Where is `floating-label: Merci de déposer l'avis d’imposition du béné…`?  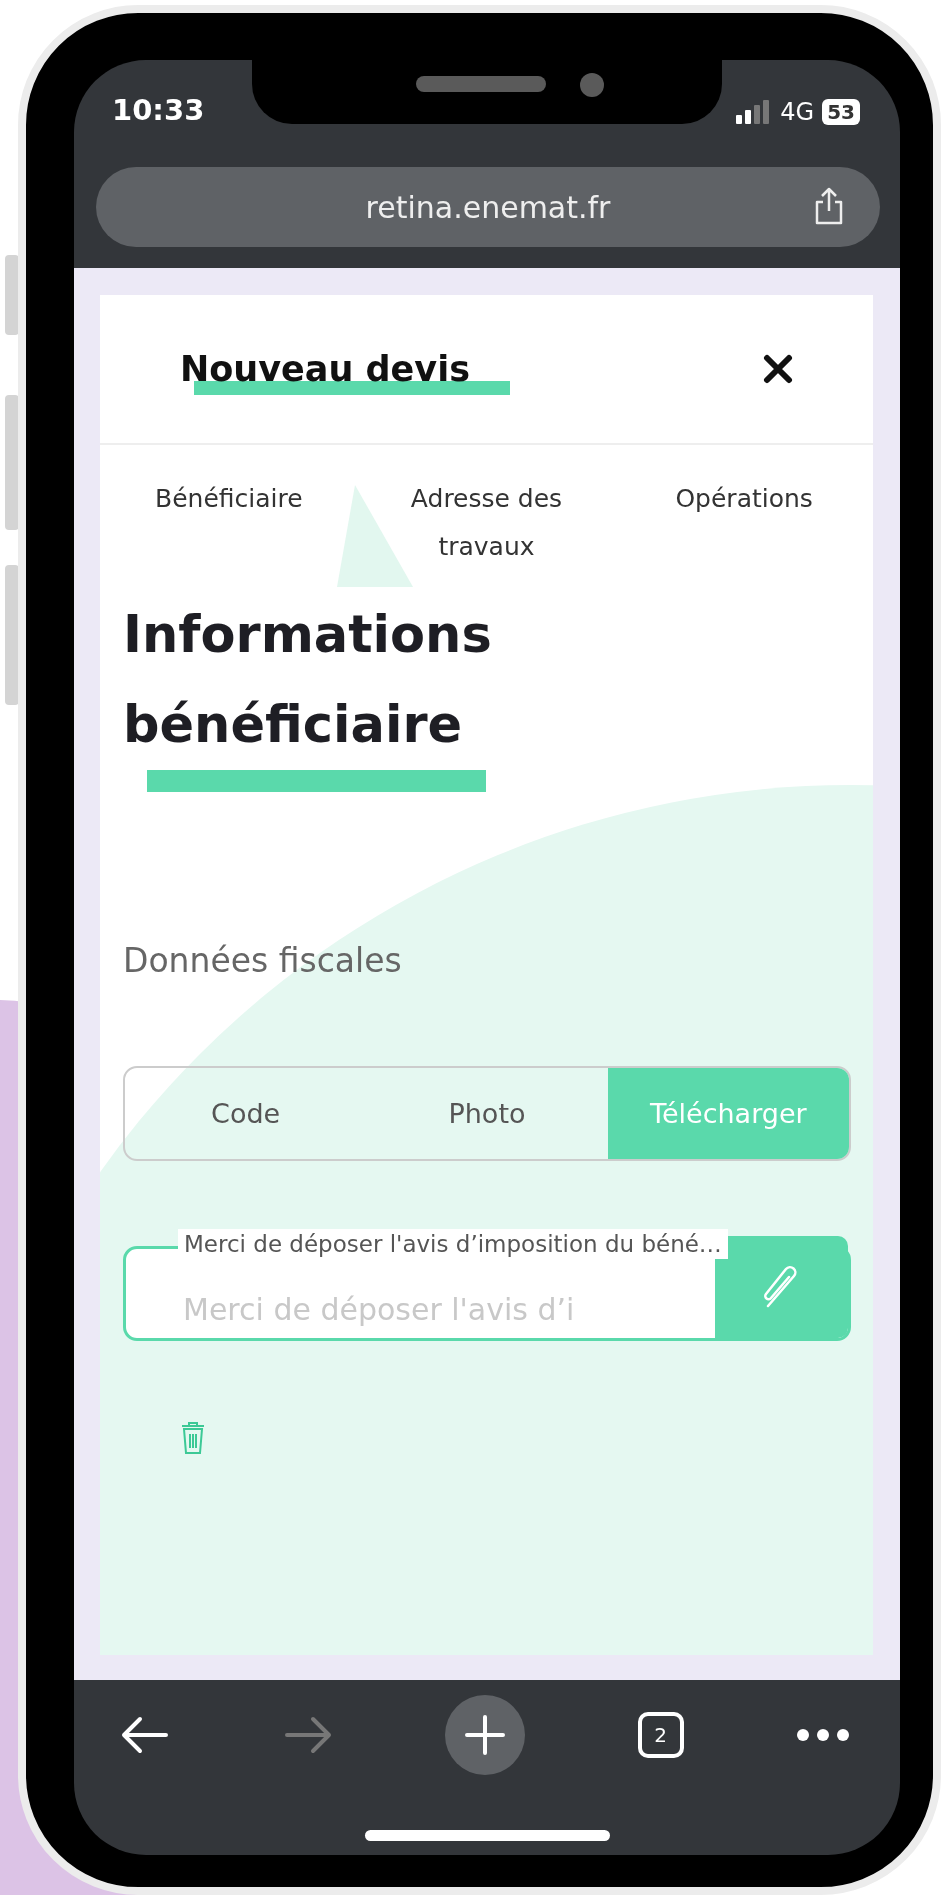
floating-label: Merci de déposer l'avis d’imposition du béné… is located at coordinates (453, 1244).